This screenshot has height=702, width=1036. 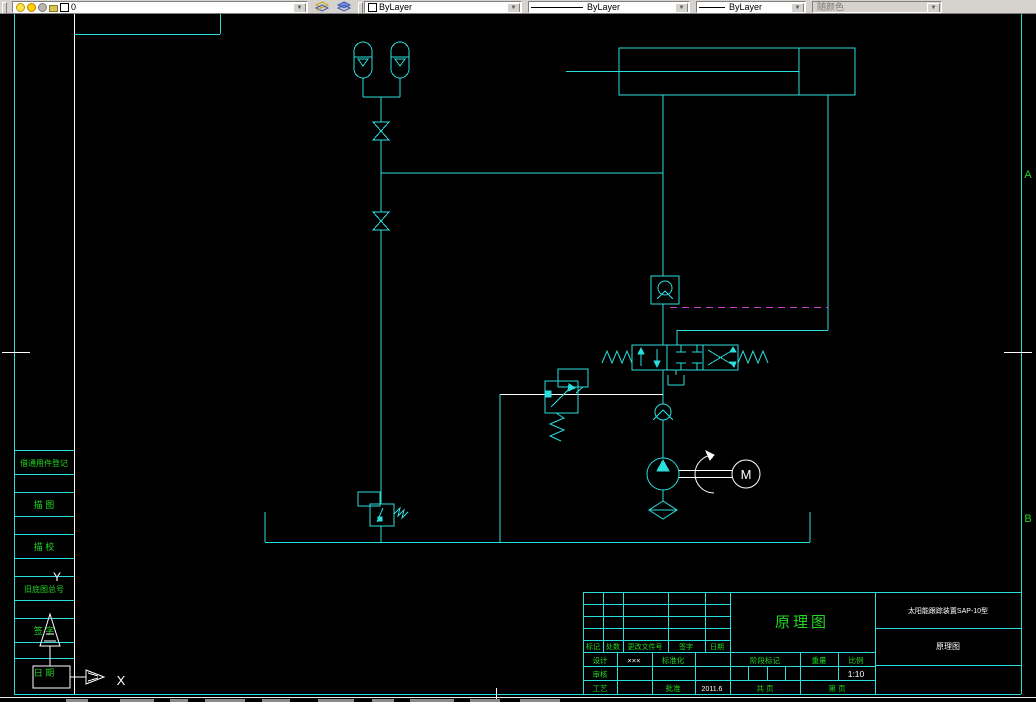 What do you see at coordinates (831, 7) in the screenshot?
I see `plotstyle-value: 随颜色` at bounding box center [831, 7].